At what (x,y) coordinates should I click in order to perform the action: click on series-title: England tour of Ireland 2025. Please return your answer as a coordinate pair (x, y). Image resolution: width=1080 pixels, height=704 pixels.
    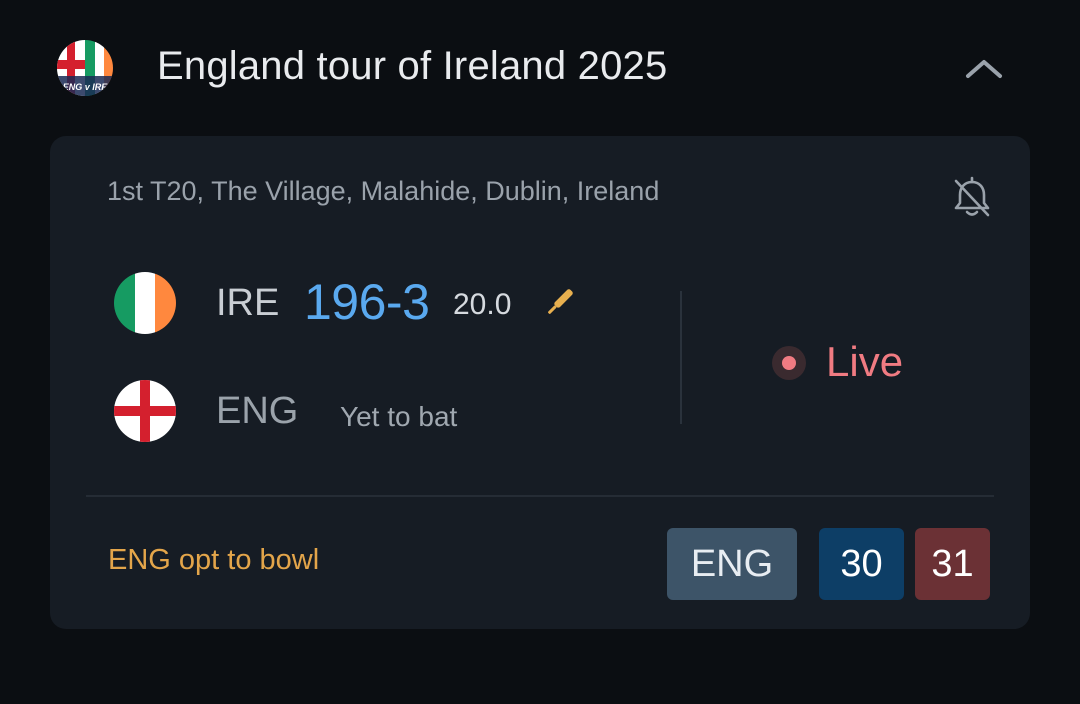
    Looking at the image, I should click on (412, 66).